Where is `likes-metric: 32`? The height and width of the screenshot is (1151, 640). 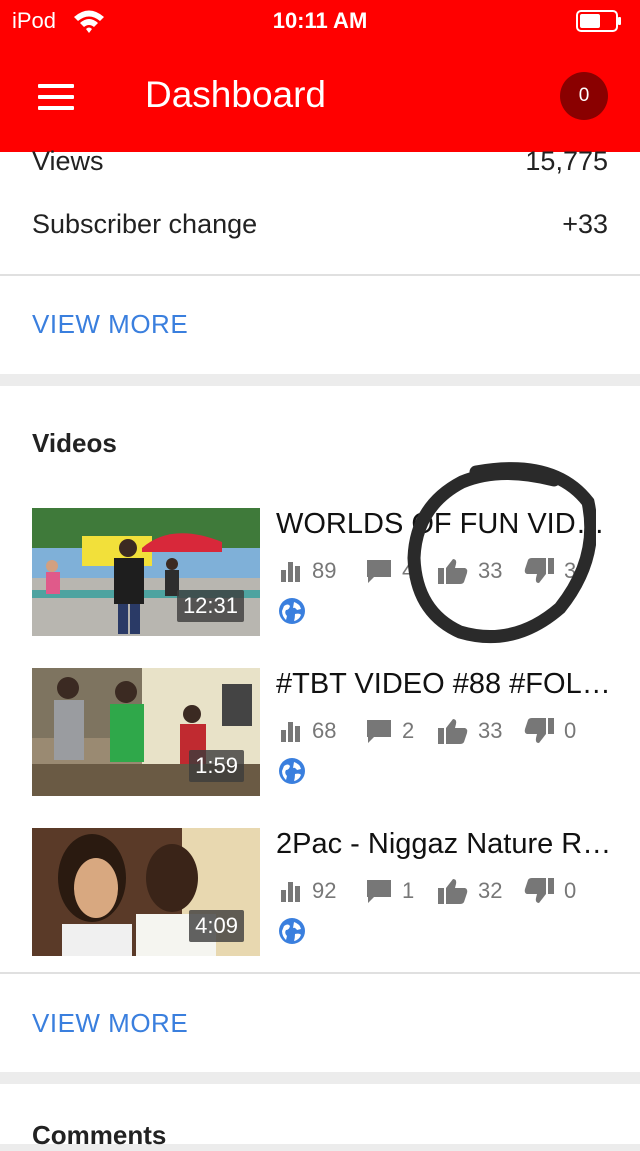
likes-metric: 32 is located at coordinates (470, 891).